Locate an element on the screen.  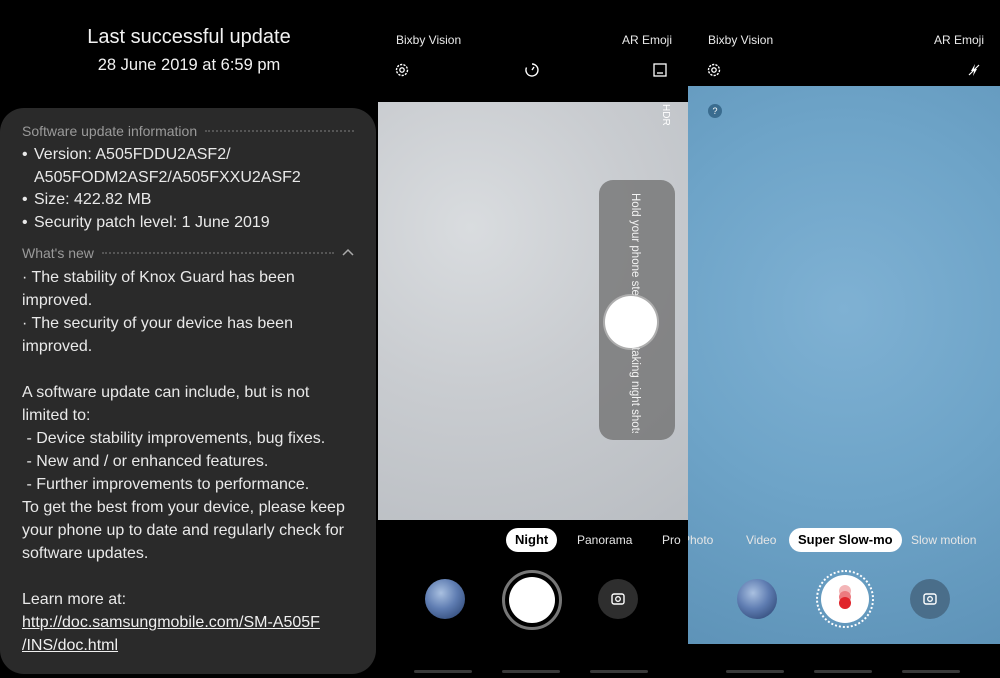
whats-new-heading: What's new is located at coordinates (58, 253).